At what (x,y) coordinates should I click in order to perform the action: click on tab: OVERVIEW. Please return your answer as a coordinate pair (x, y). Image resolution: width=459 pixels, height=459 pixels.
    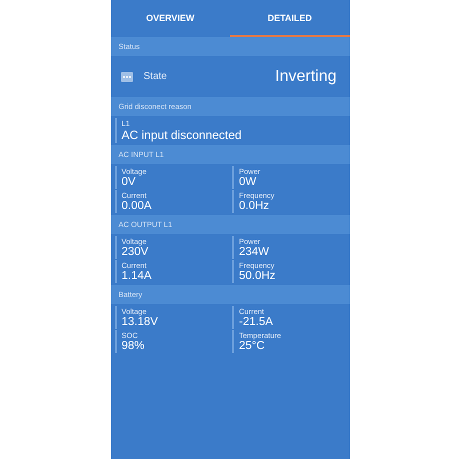
    Looking at the image, I should click on (170, 18).